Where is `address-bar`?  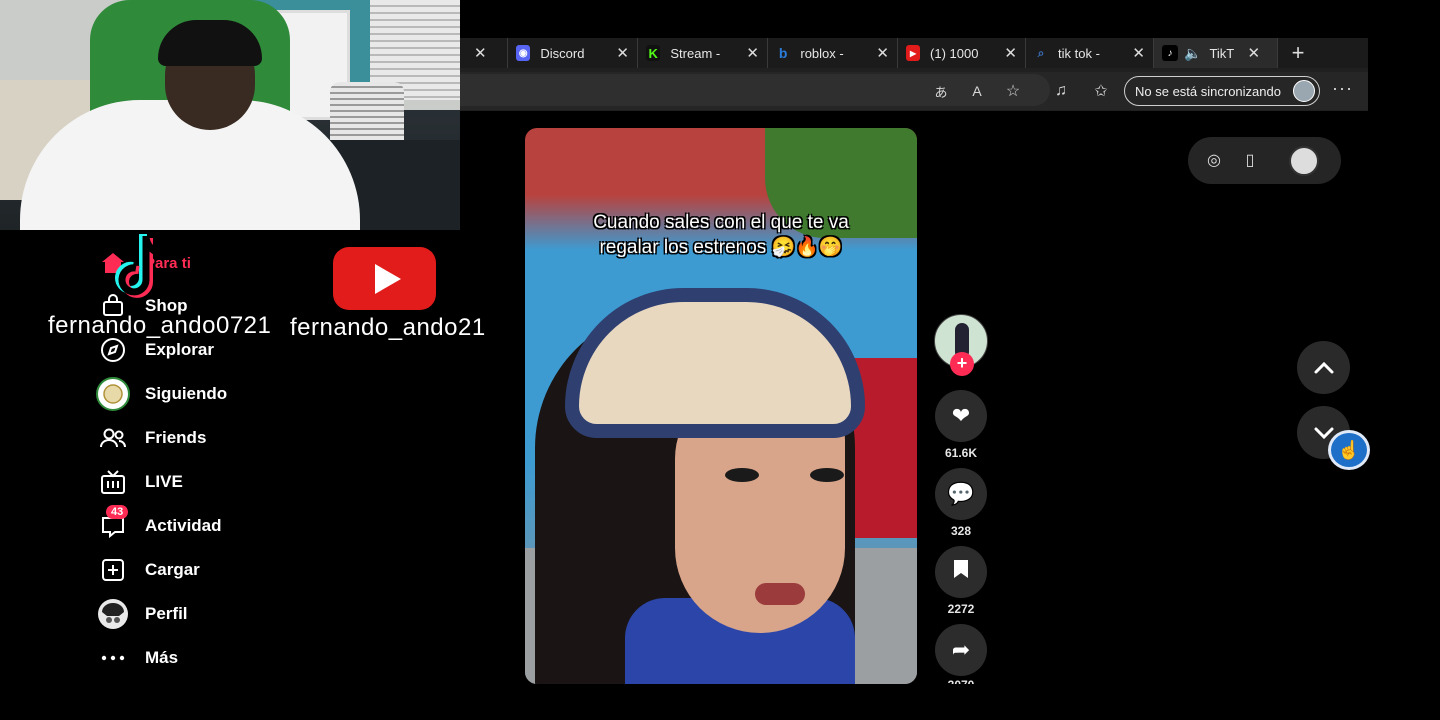
address-bar is located at coordinates (755, 90).